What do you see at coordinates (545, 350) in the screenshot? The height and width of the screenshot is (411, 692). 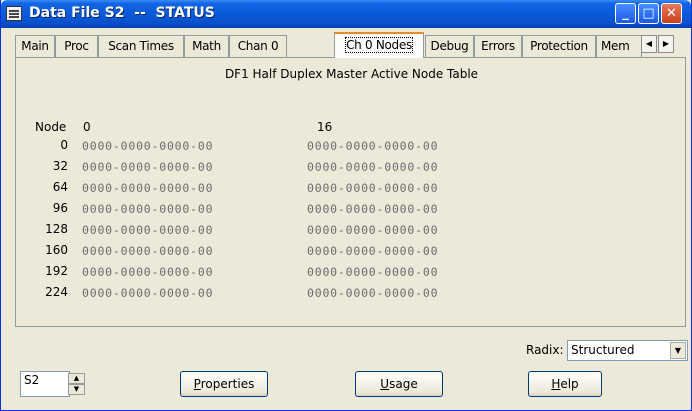 I see `radix-label: Radix:` at bounding box center [545, 350].